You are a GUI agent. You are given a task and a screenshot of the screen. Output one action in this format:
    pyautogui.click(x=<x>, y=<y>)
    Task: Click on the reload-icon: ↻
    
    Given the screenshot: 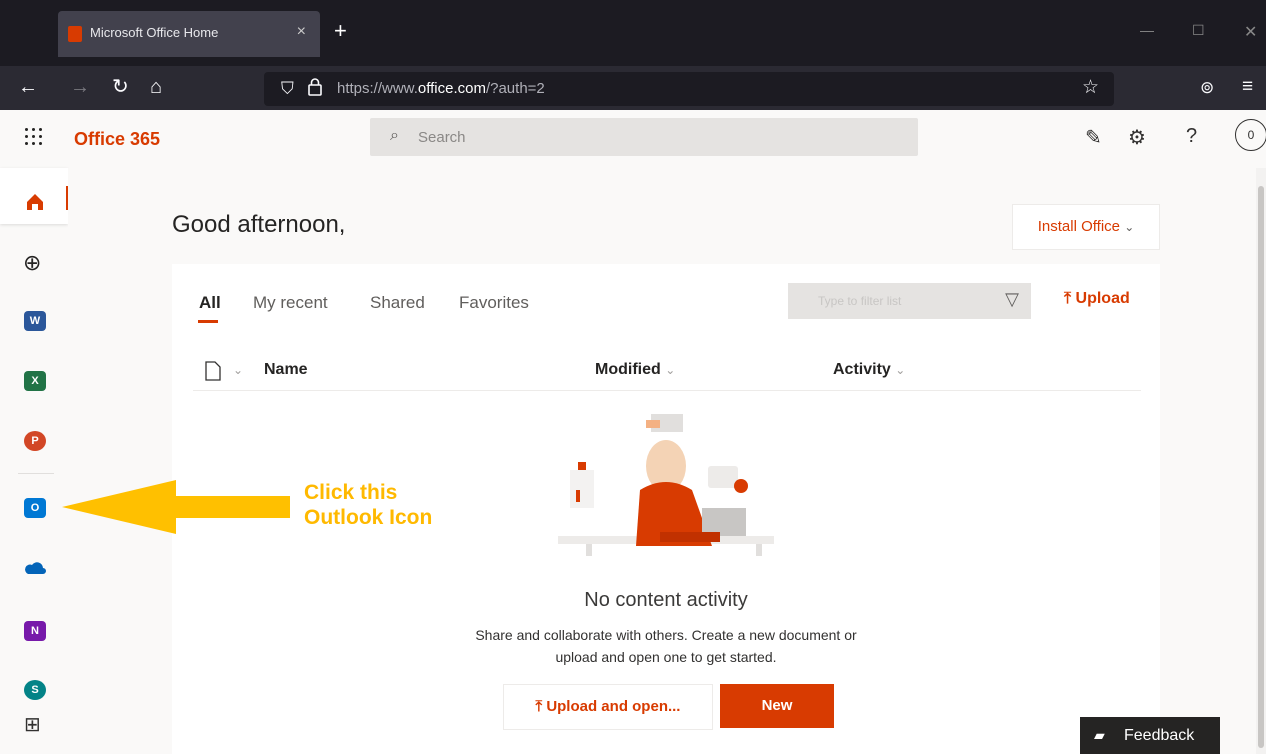 What is the action you would take?
    pyautogui.click(x=120, y=87)
    